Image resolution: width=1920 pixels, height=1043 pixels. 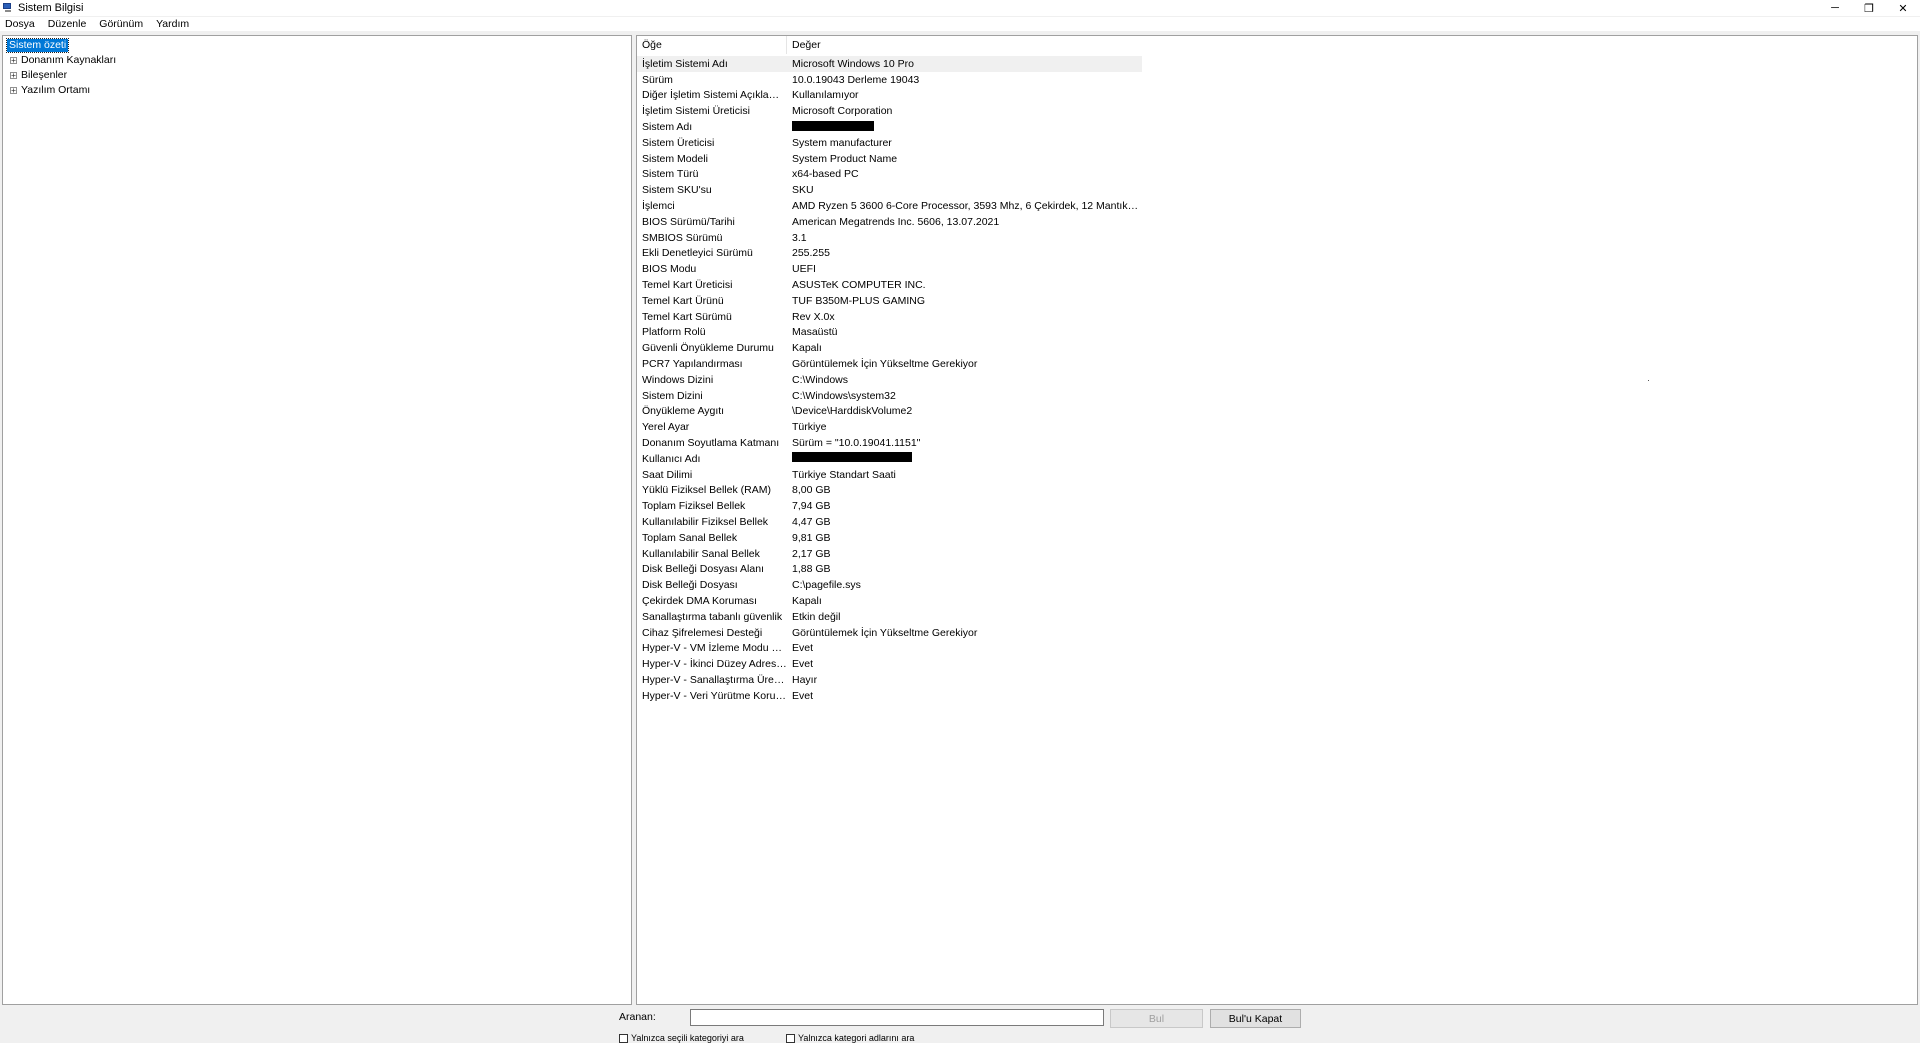 What do you see at coordinates (63, 60) in the screenshot?
I see `tree-item-hardware-resources: + Donanım Kaynakları` at bounding box center [63, 60].